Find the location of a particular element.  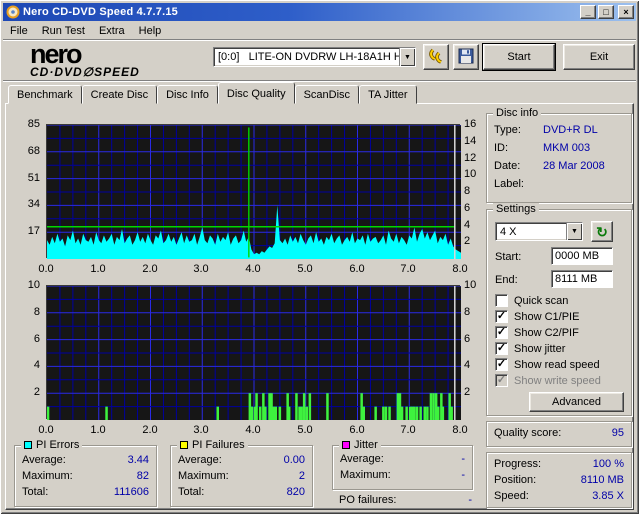

app-icon is located at coordinates (13, 12).